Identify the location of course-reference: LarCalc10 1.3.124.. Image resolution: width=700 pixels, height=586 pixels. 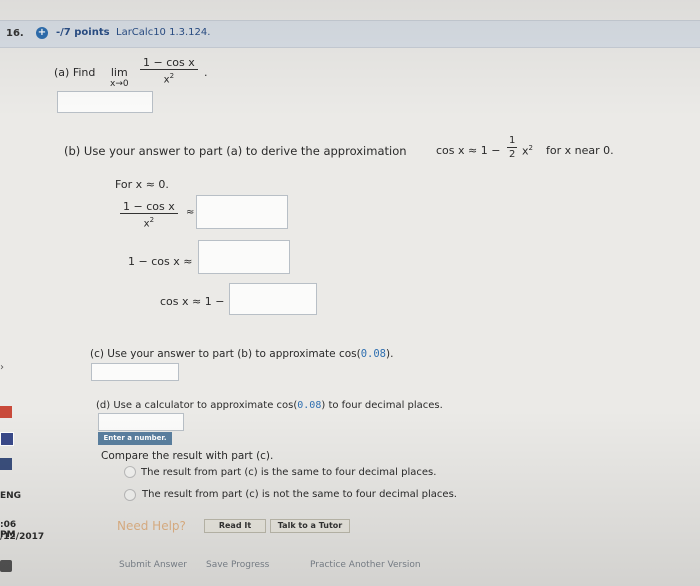
(163, 32).